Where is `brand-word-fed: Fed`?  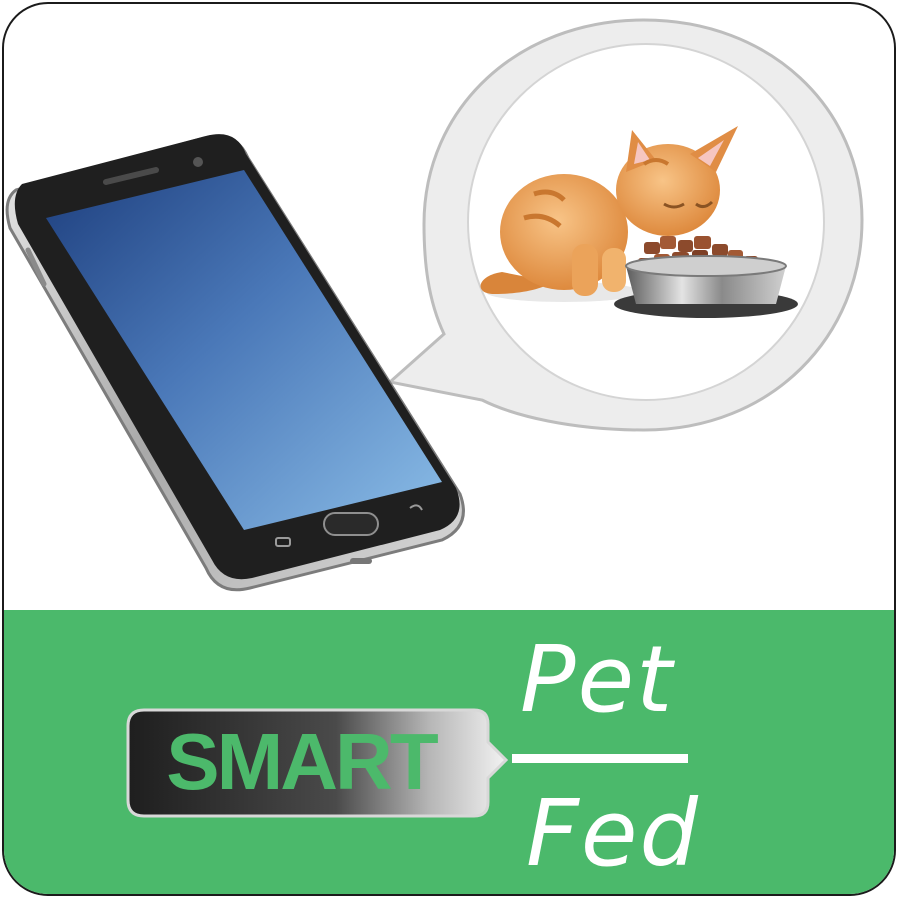 brand-word-fed: Fed is located at coordinates (613, 833).